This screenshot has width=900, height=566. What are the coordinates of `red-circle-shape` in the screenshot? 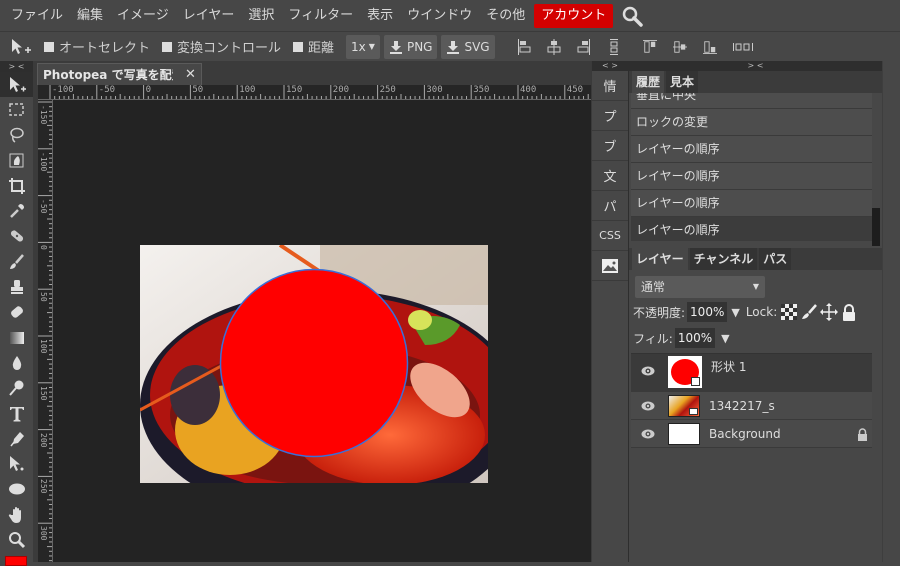 It's located at (314, 363).